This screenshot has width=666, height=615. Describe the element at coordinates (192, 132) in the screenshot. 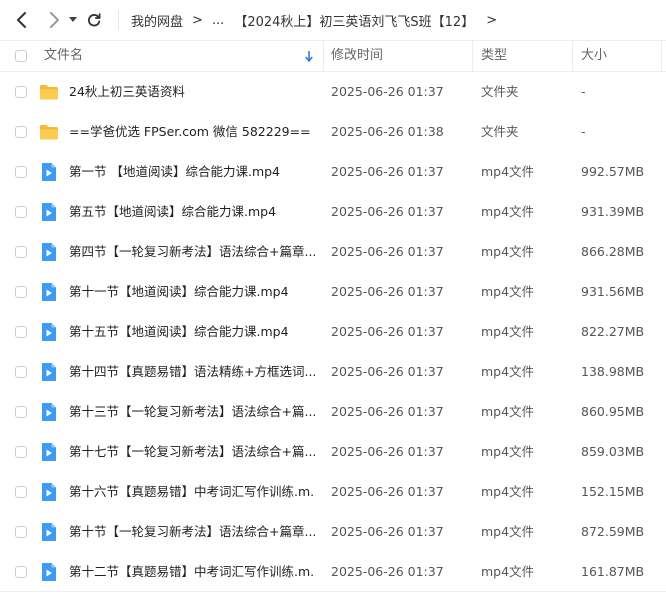

I see `file-name: ==学爸优选 FPSer.com 微信 582229==` at that location.